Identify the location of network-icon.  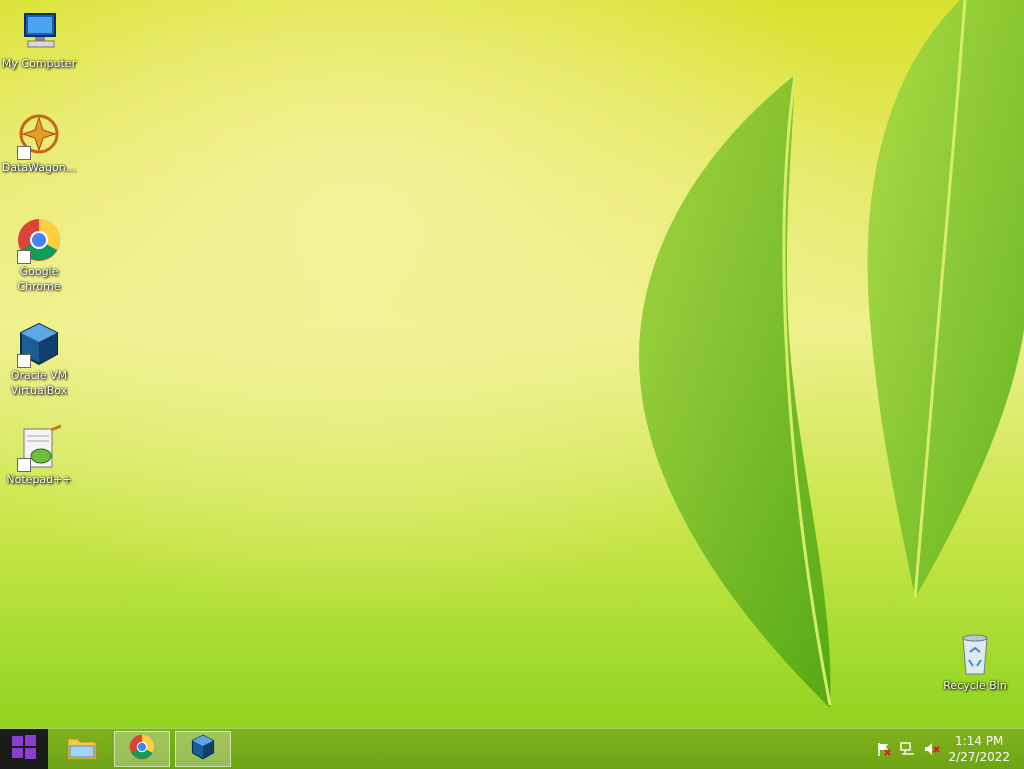
(908, 749).